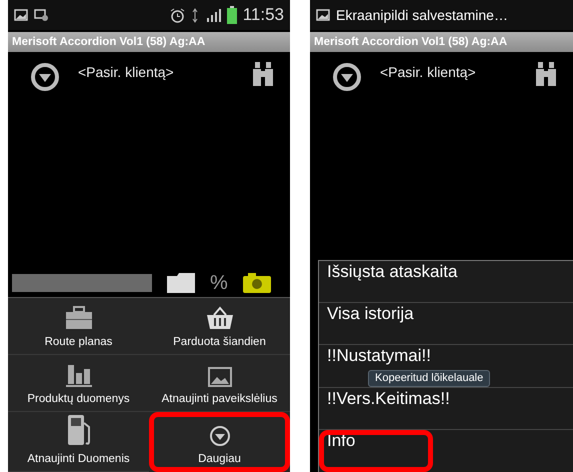 Image resolution: width=573 pixels, height=472 pixels. What do you see at coordinates (212, 15) in the screenshot?
I see `signal-icon` at bounding box center [212, 15].